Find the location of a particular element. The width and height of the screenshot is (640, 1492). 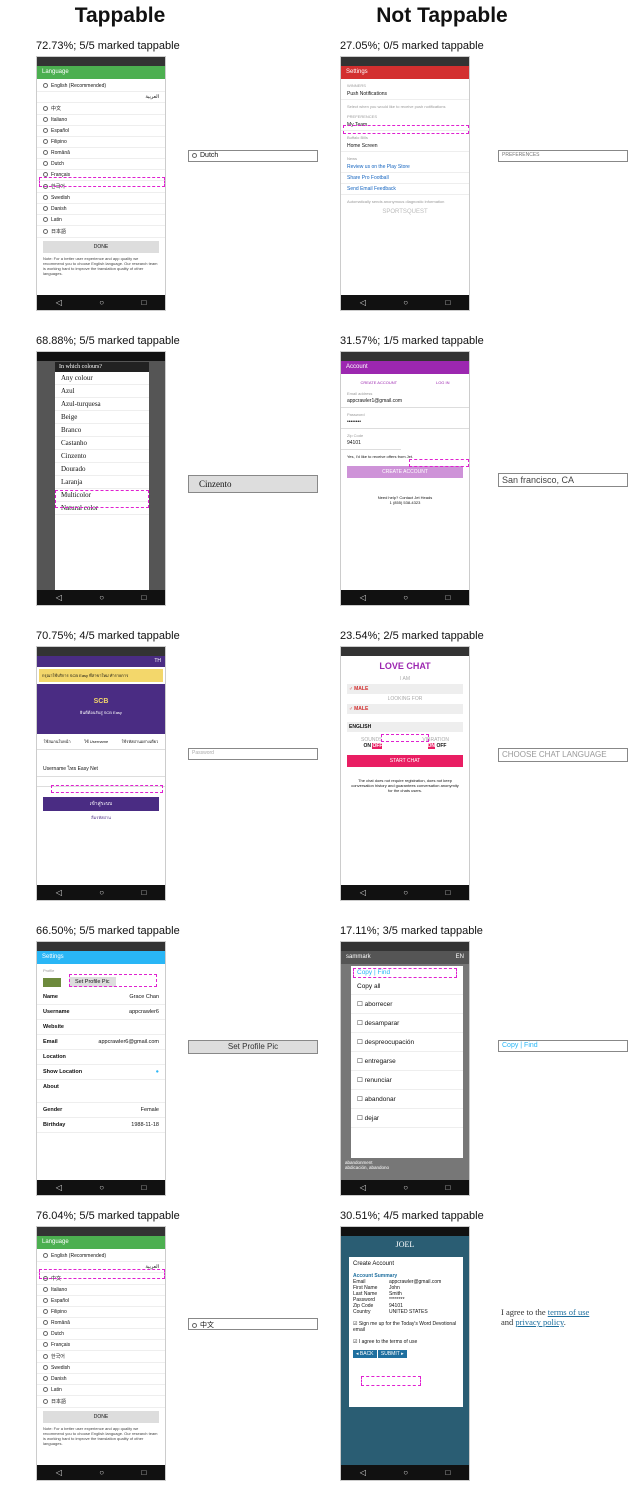

element-crop: CHOOSE CHAT LANGUAGE is located at coordinates (563, 755).